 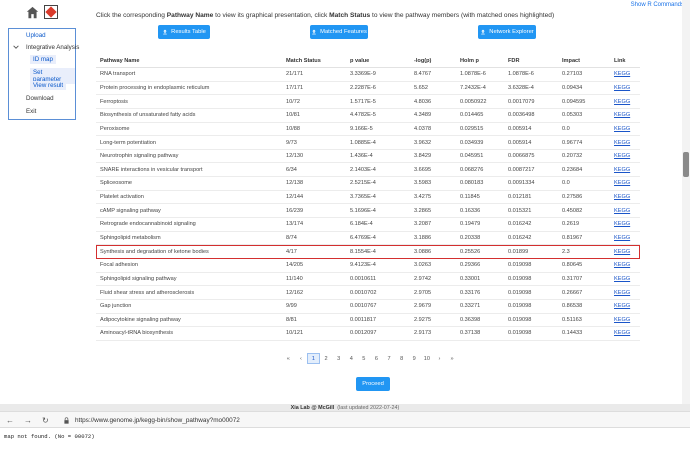 I want to click on scrollbar-thumb, so click(x=686, y=164).